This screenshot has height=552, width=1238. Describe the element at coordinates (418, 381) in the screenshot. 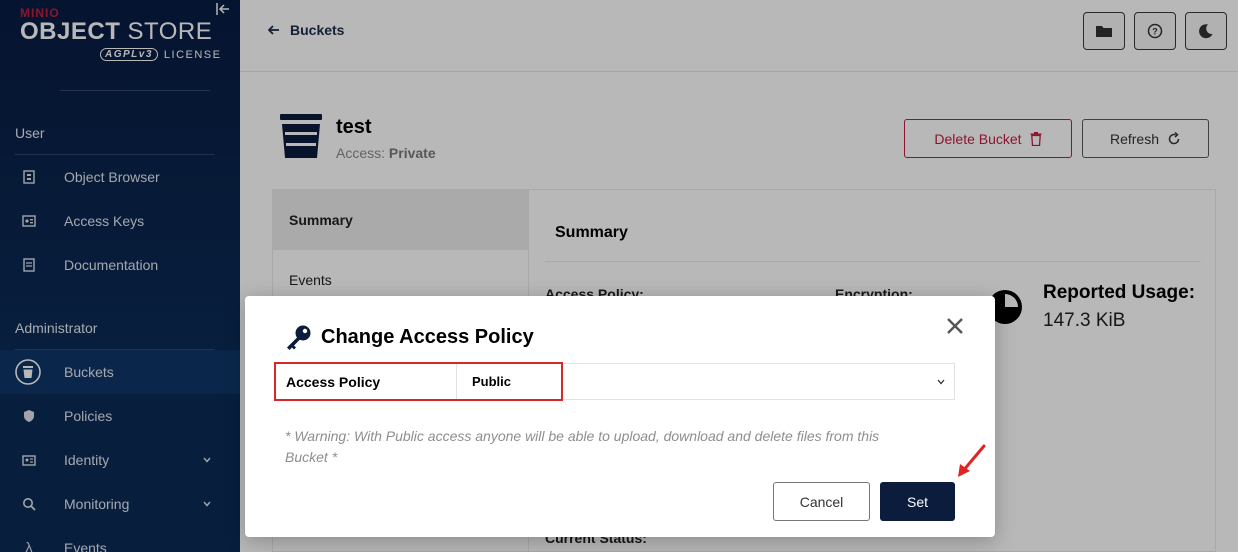

I see `highlight-annotation` at that location.